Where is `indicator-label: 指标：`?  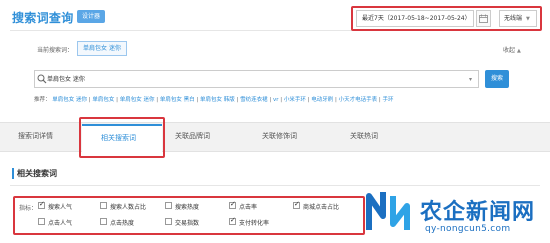 indicator-label: 指标： is located at coordinates (28, 208).